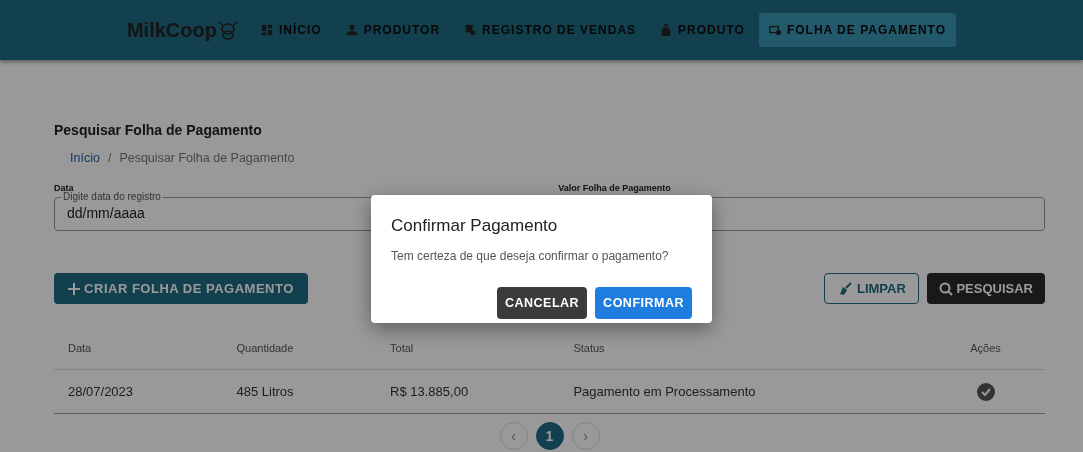  What do you see at coordinates (985, 288) in the screenshot?
I see `search-button: PESQUISAR` at bounding box center [985, 288].